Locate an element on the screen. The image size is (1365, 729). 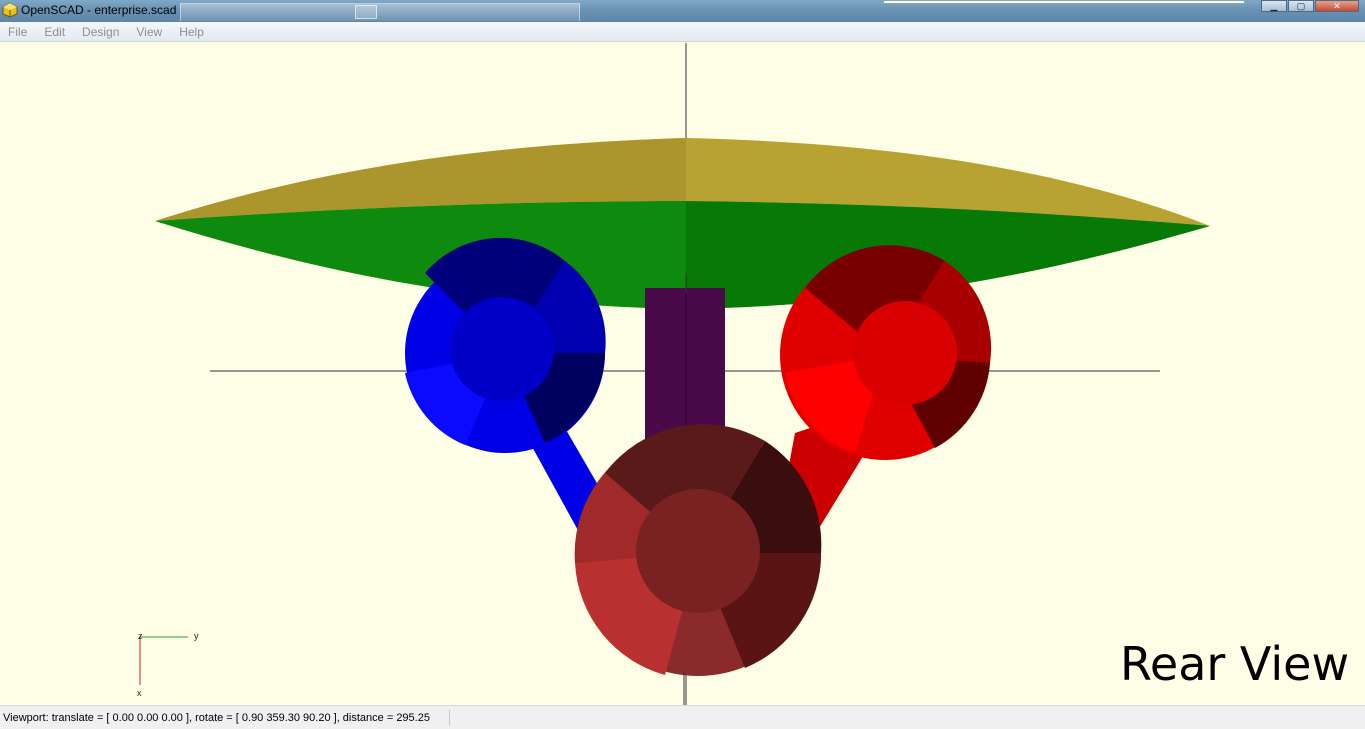
menu-view: View is located at coordinates (149, 32).